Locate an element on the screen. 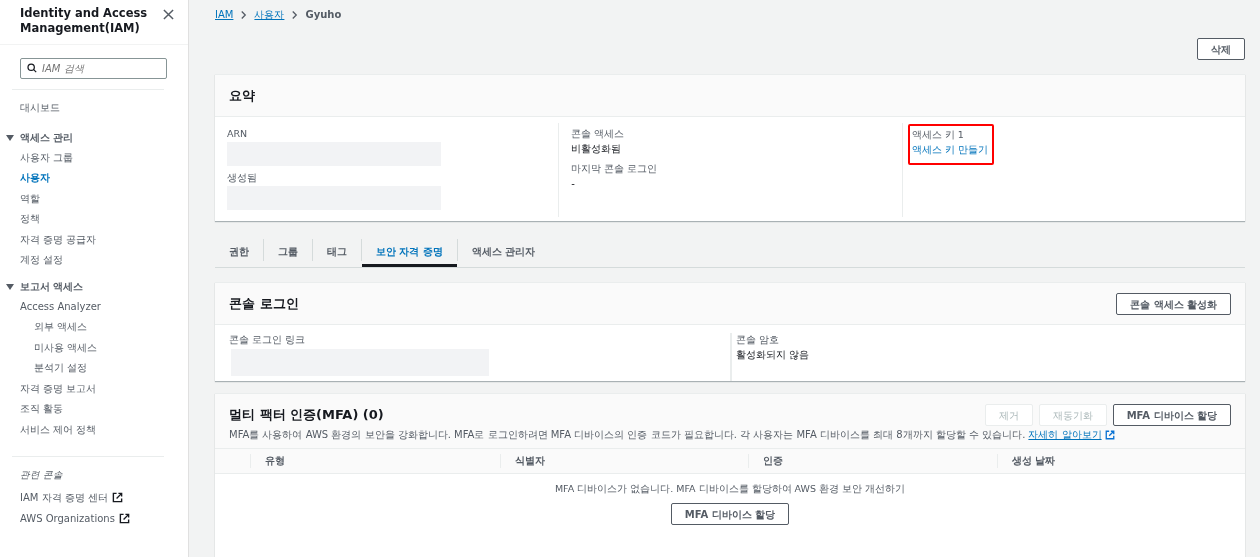 The width and height of the screenshot is (1260, 557). breadcrumb-current: Gyuho is located at coordinates (323, 14).